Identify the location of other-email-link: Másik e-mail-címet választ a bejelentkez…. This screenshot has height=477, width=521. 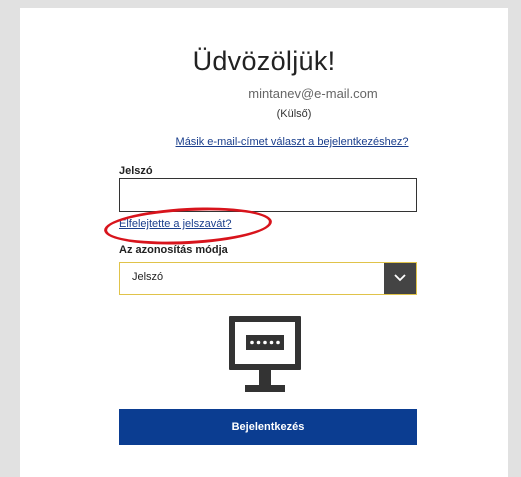
(264, 142).